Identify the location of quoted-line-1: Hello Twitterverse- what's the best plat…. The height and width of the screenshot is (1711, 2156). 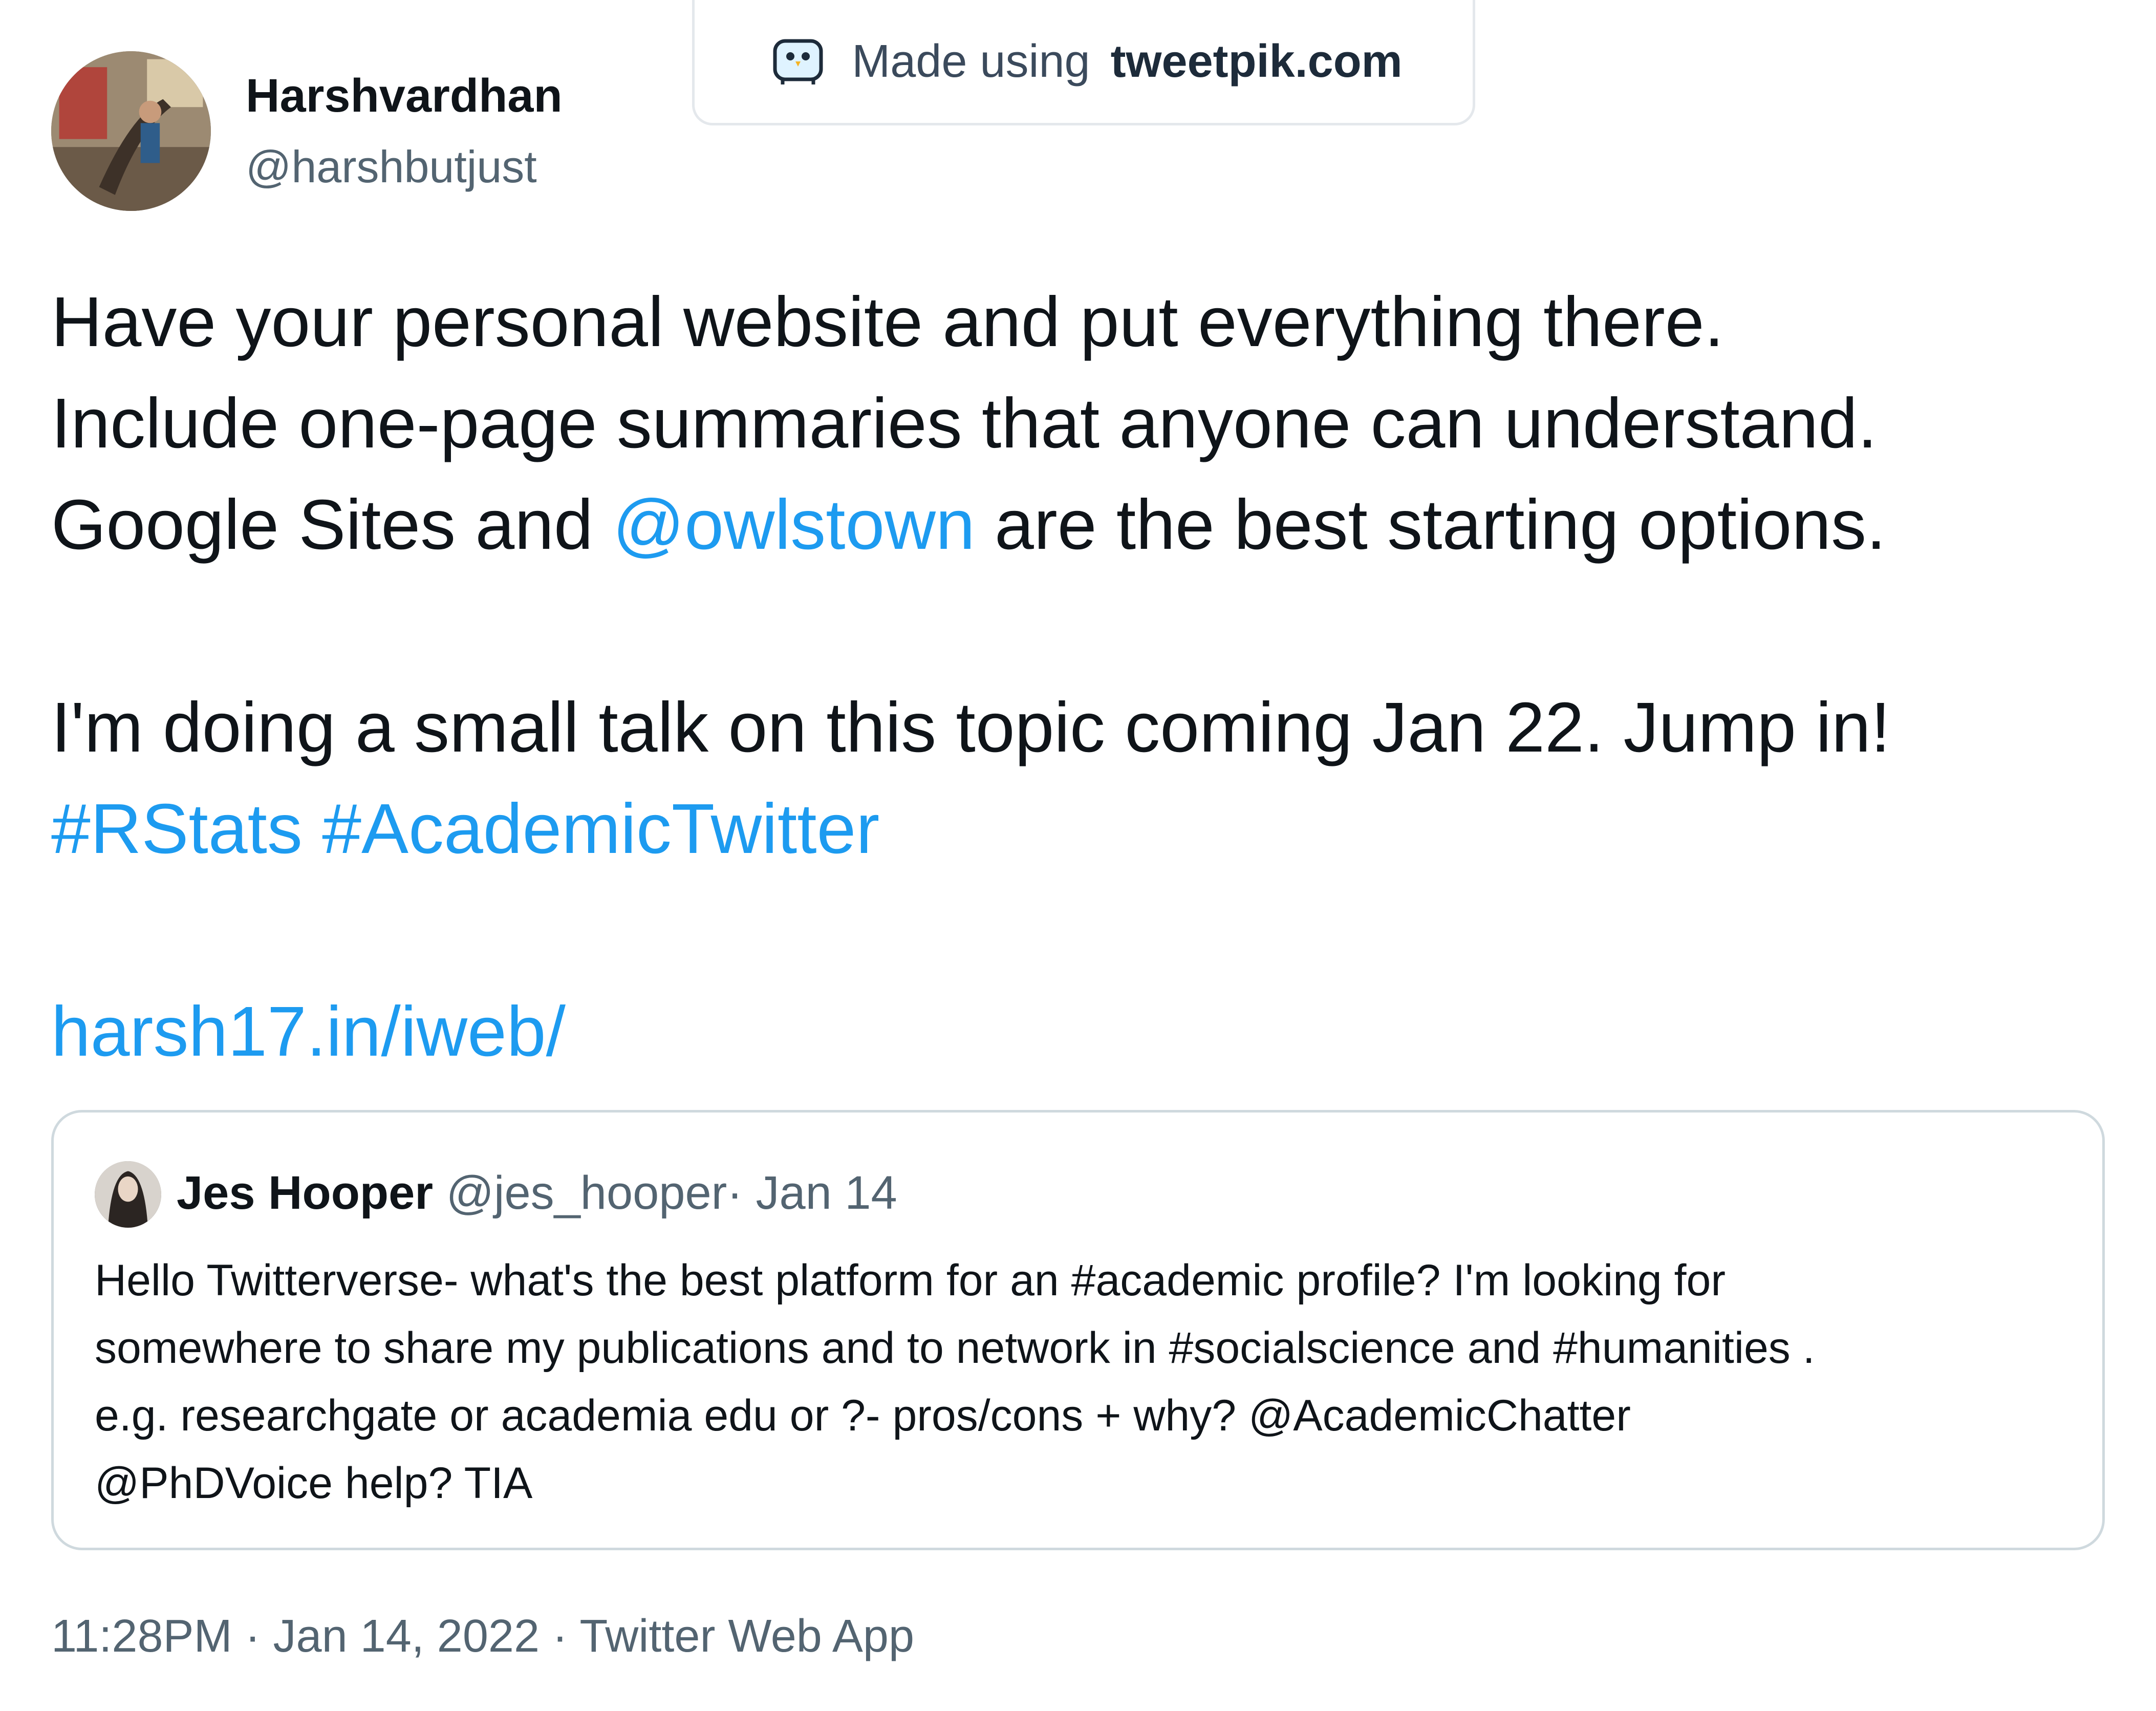
(911, 1280).